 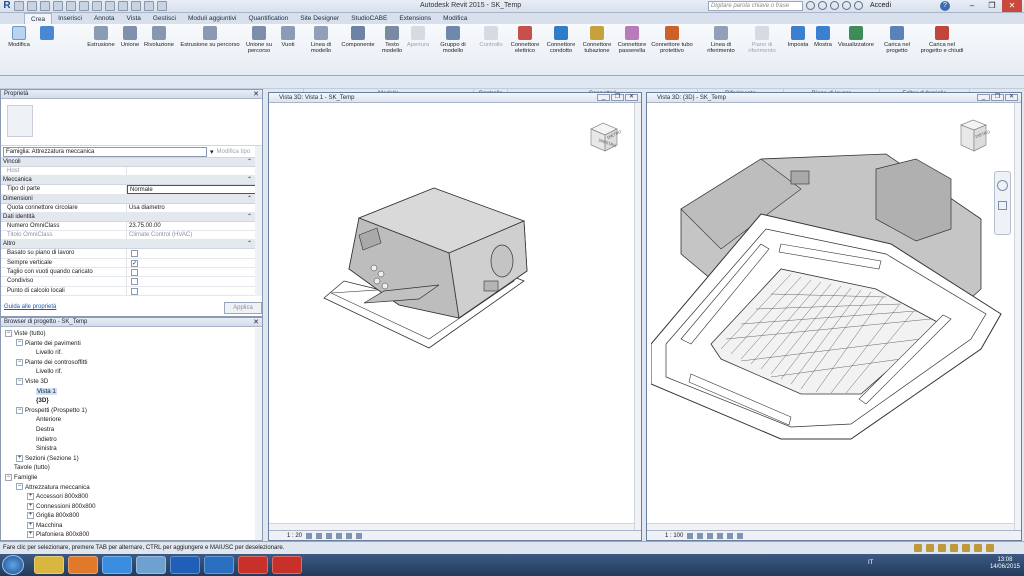 What do you see at coordinates (131, 430) in the screenshot?
I see `tree-node: Destra` at bounding box center [131, 430].